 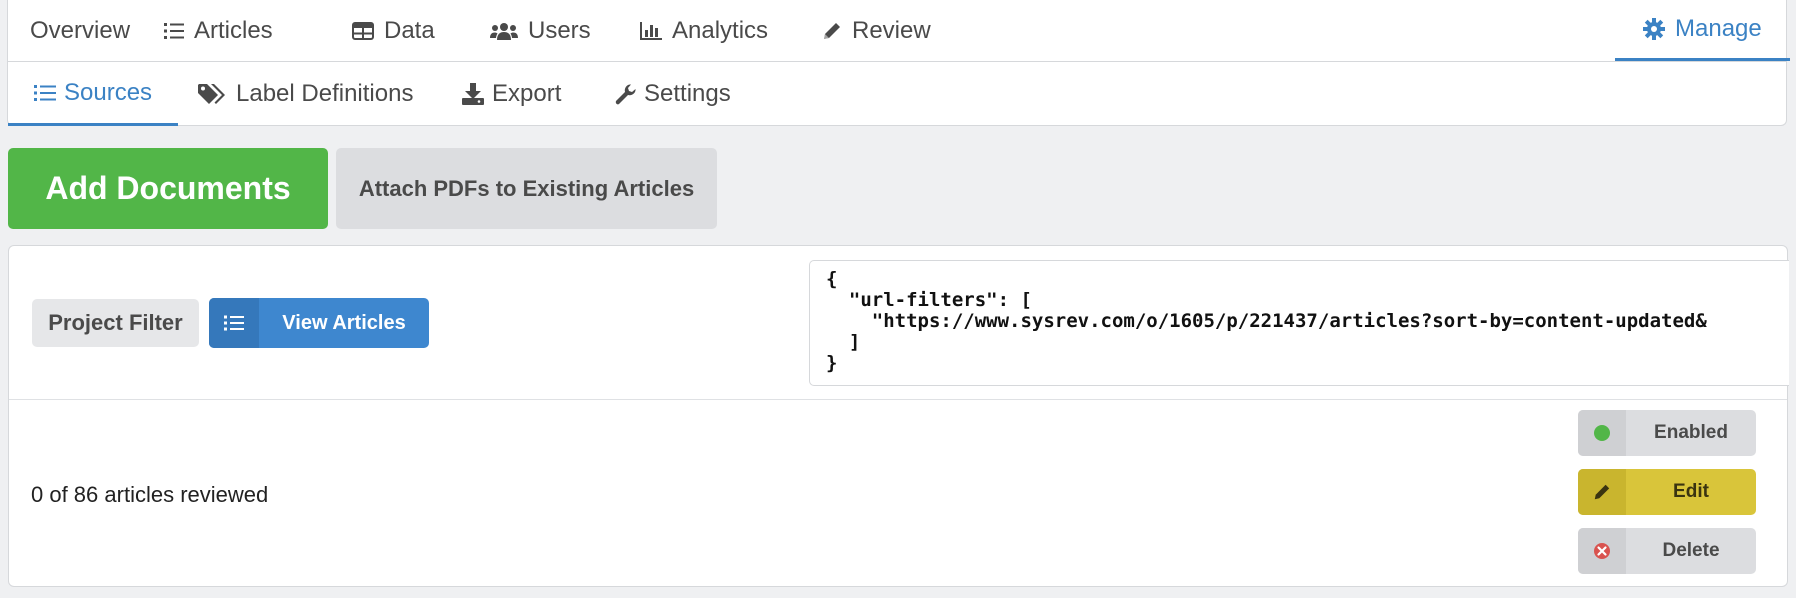 I want to click on subtab-sources: Sources, so click(x=93, y=94).